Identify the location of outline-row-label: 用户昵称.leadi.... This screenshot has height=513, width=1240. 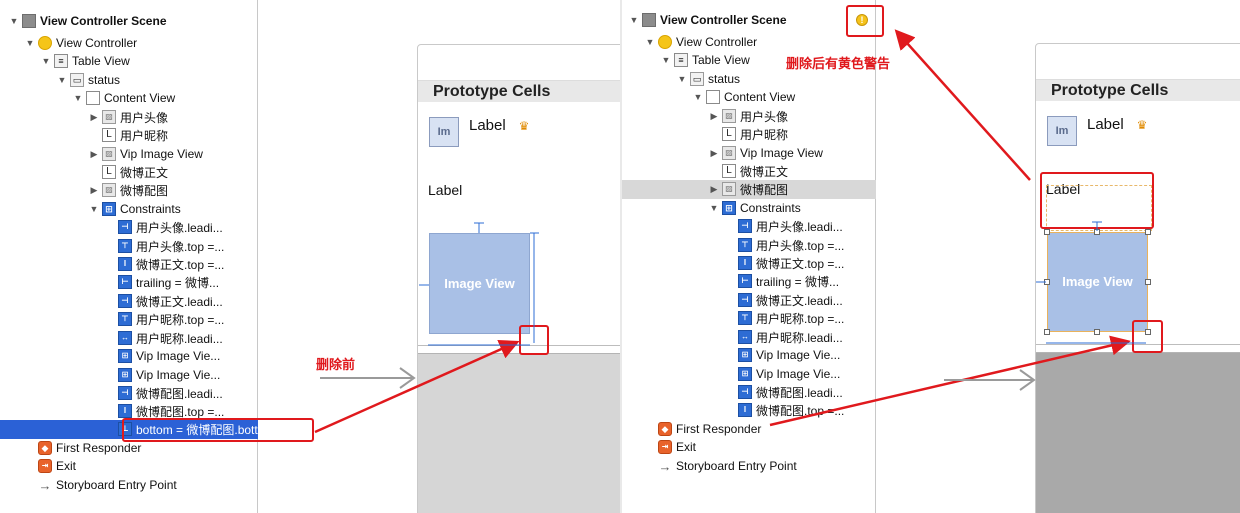
(179, 338).